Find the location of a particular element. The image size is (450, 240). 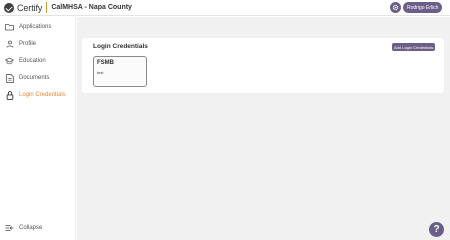

brand-divider is located at coordinates (47, 7).